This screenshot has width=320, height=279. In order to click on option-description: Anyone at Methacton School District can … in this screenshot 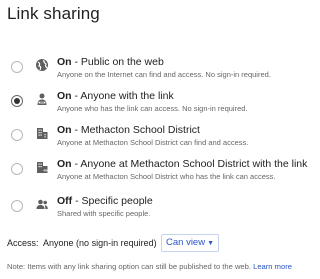, I will do `click(153, 142)`.